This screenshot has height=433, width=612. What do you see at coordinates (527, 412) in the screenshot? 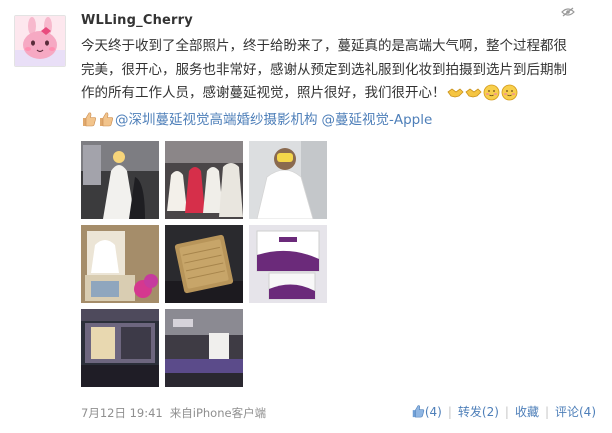
I see `favorite-button: 收藏` at bounding box center [527, 412].